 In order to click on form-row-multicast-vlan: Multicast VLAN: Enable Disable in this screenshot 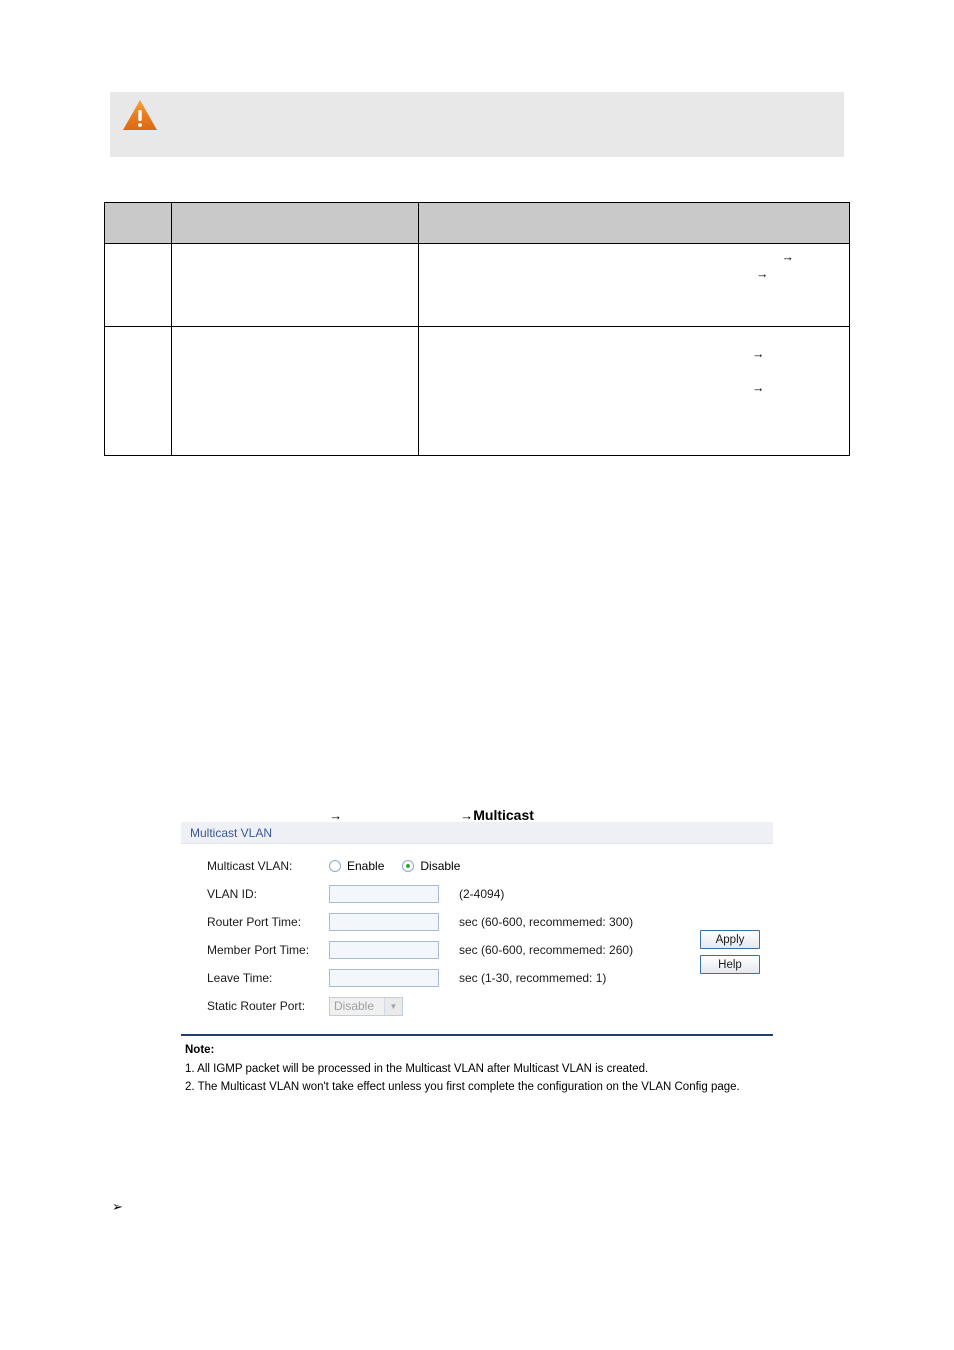, I will do `click(477, 866)`.